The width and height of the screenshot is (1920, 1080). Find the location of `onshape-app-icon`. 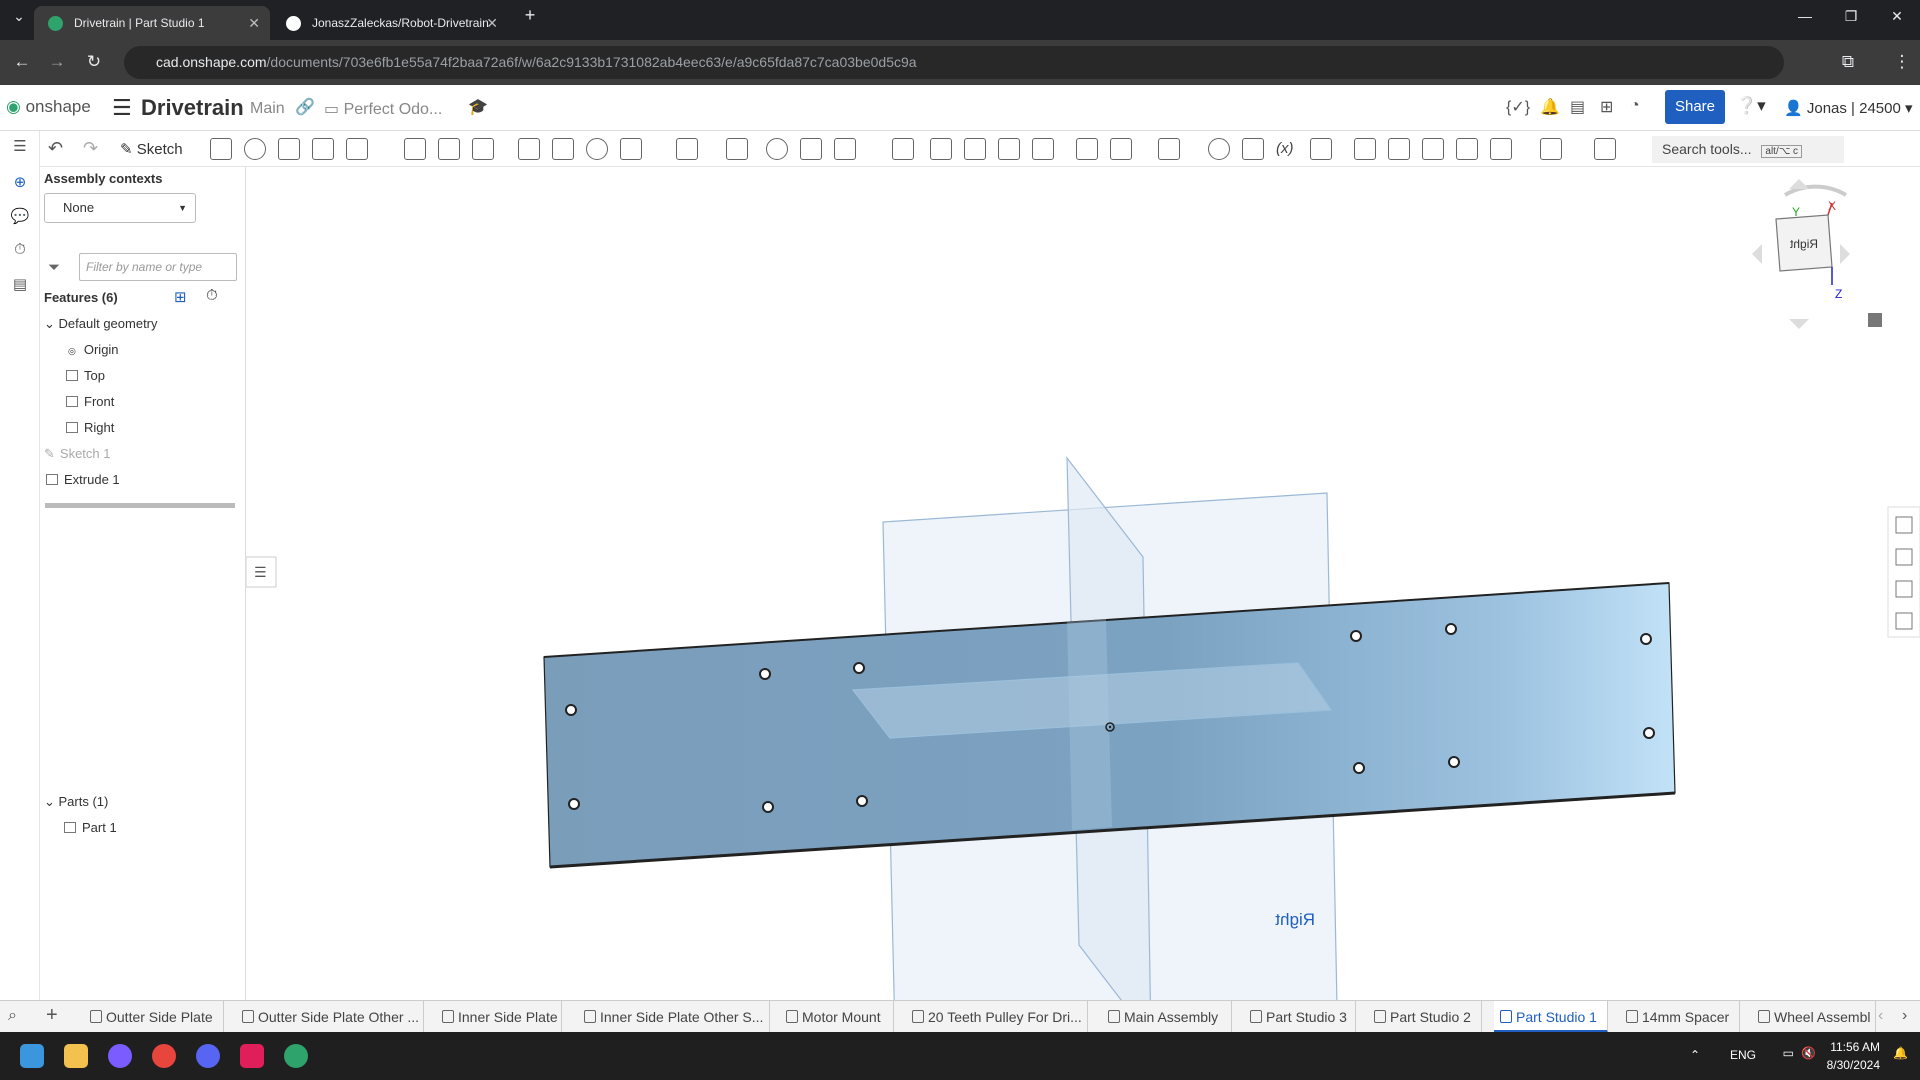

onshape-app-icon is located at coordinates (296, 1056).